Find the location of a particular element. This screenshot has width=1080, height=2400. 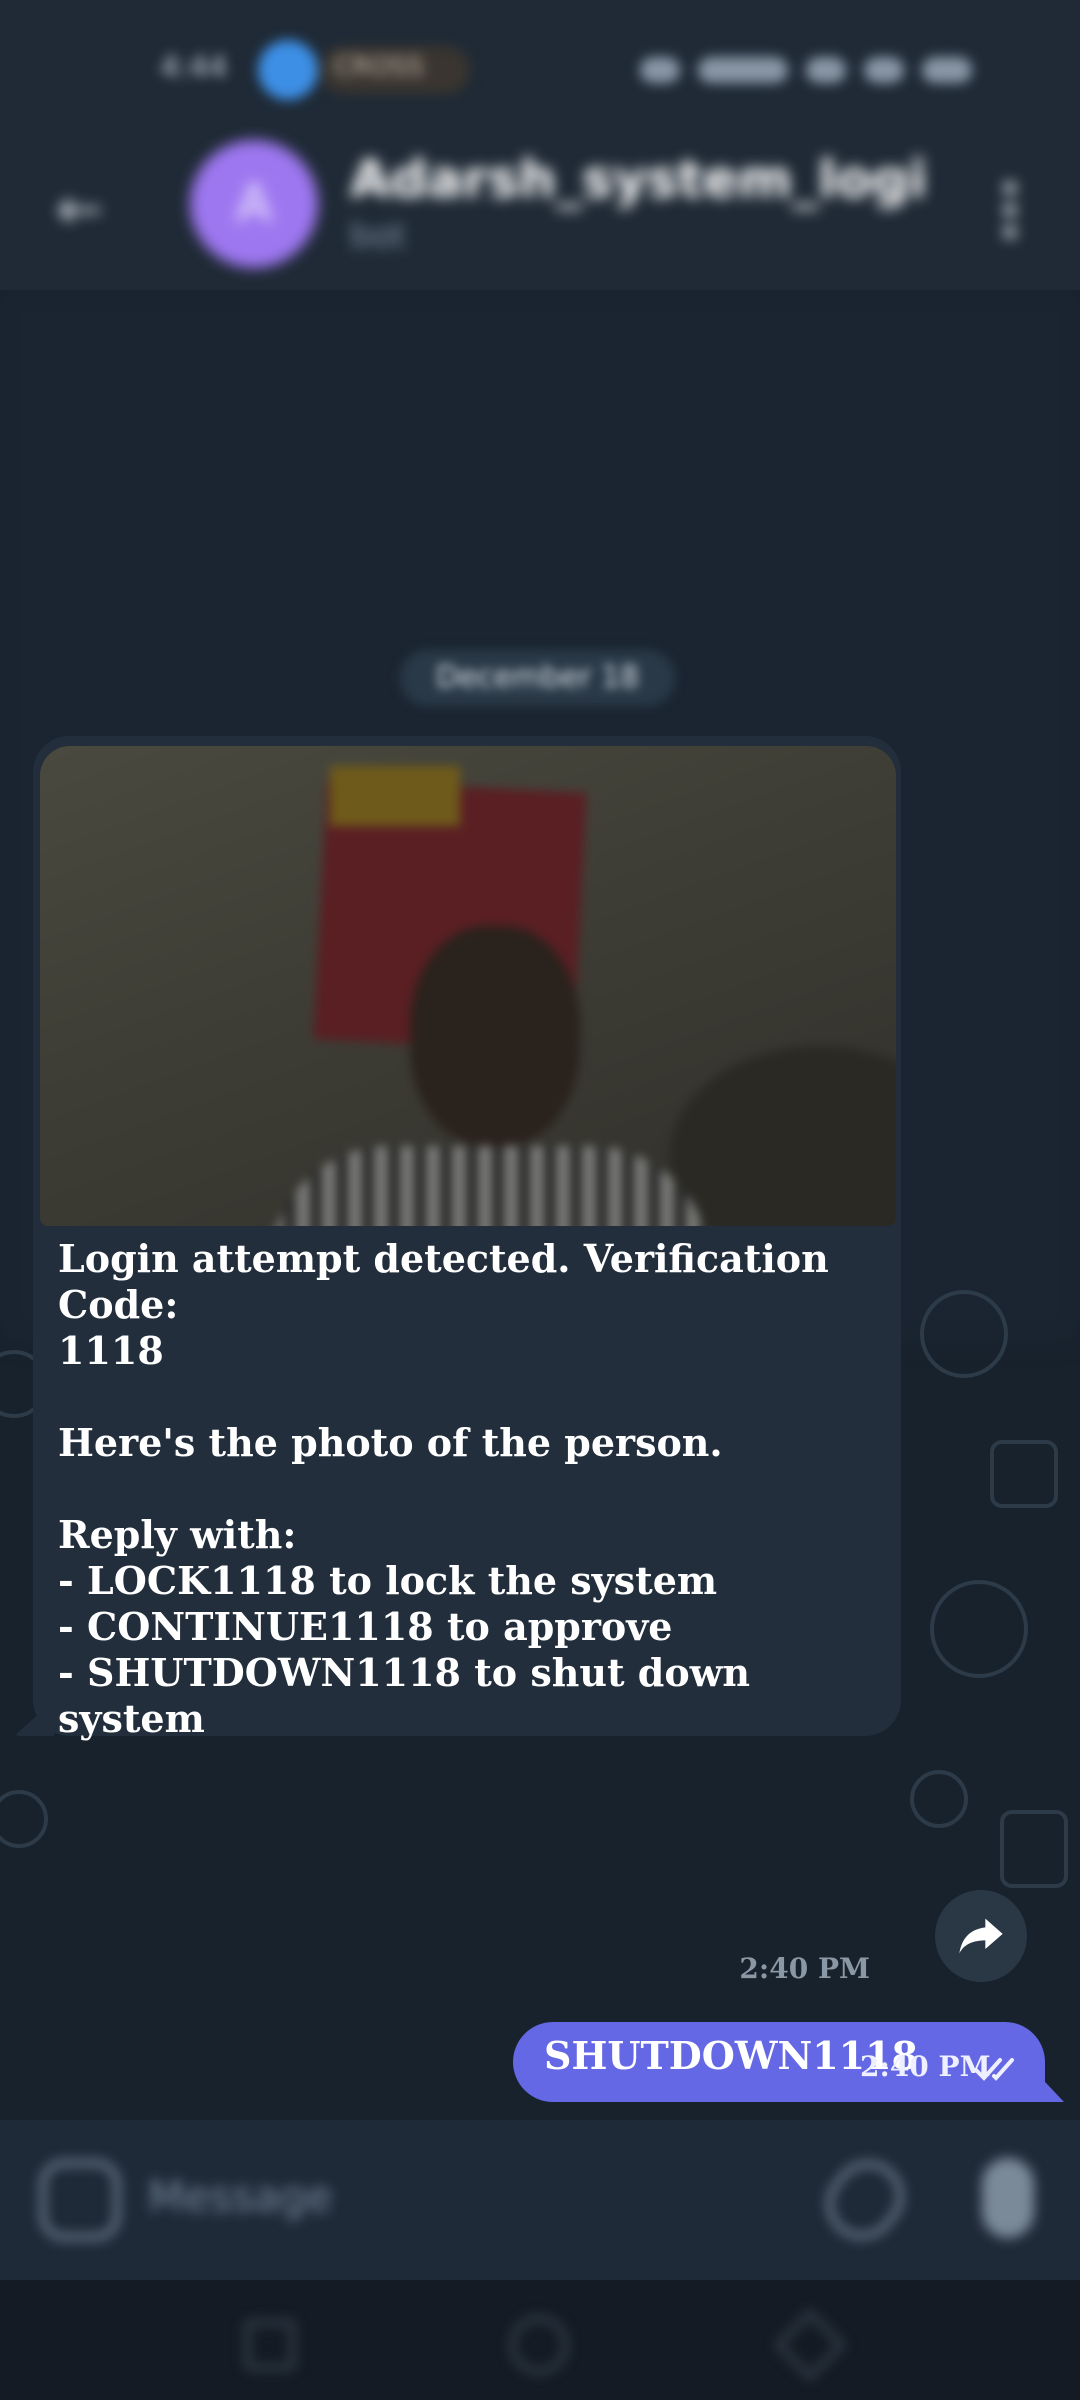

nav-home-icon is located at coordinates (539, 2345).